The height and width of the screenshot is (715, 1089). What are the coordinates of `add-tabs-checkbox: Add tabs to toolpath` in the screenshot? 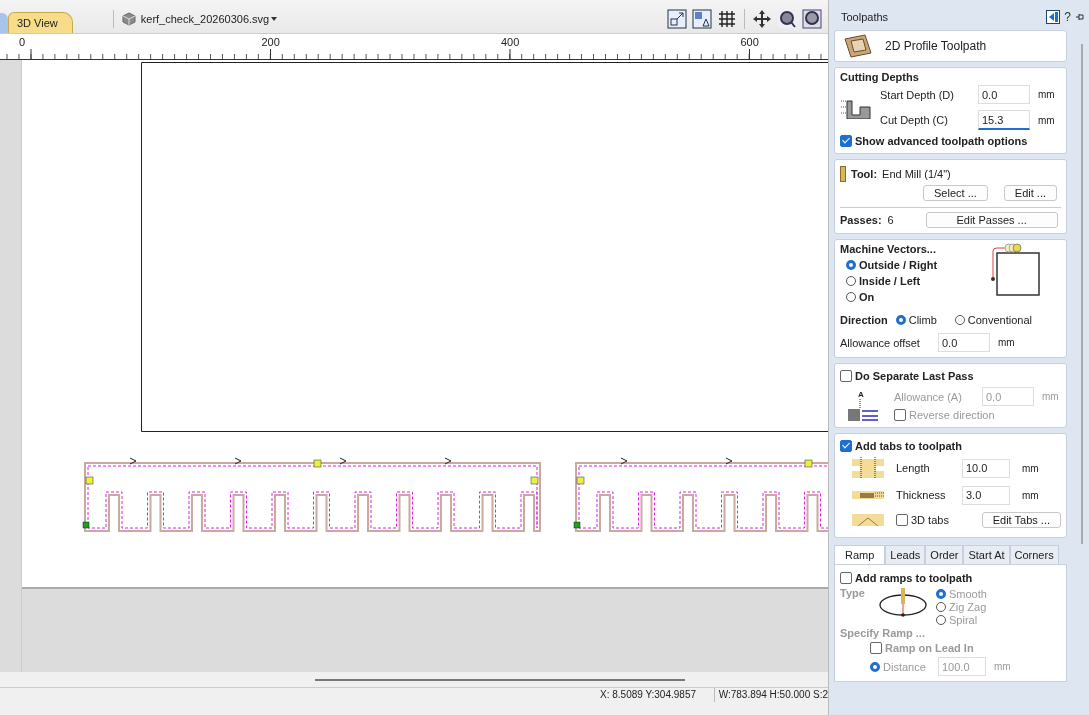 It's located at (950, 446).